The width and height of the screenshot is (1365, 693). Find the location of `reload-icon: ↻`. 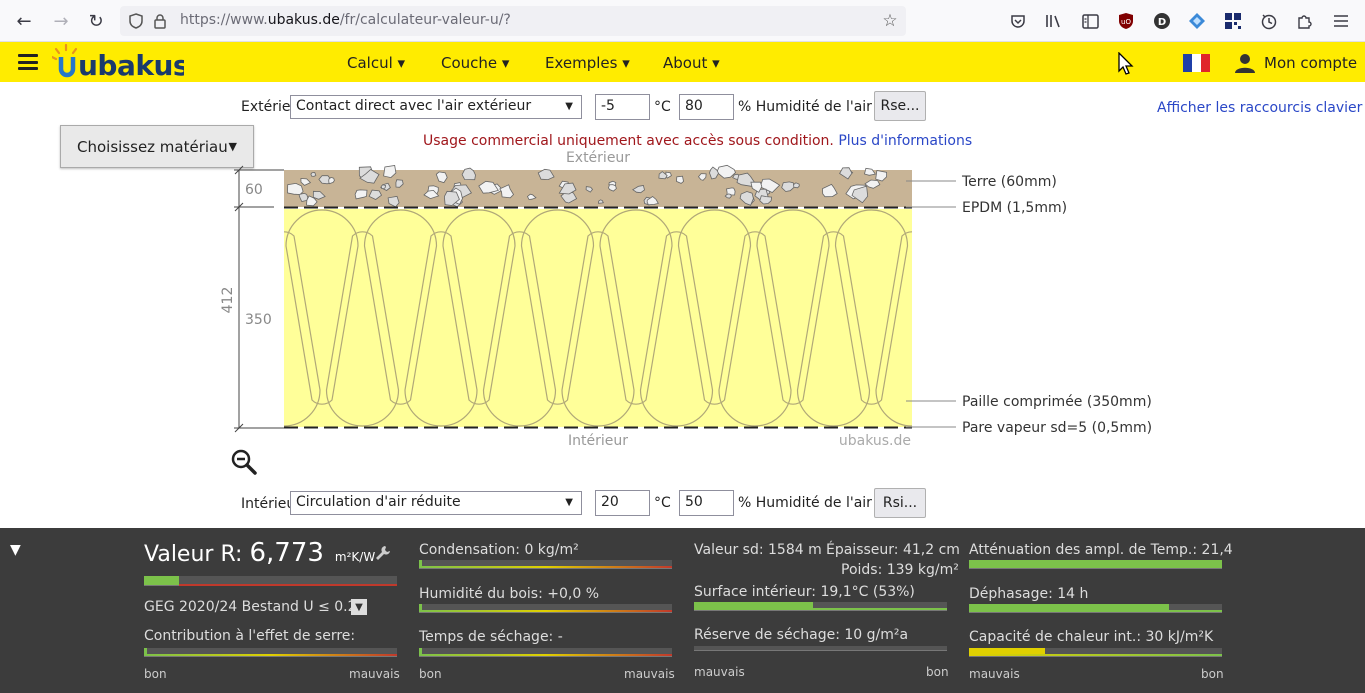

reload-icon: ↻ is located at coordinates (96, 21).